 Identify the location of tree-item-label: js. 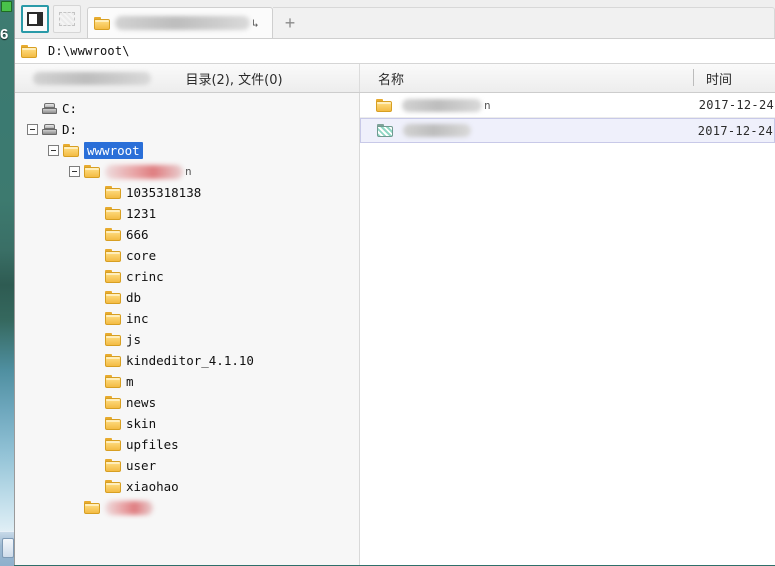
(134, 339).